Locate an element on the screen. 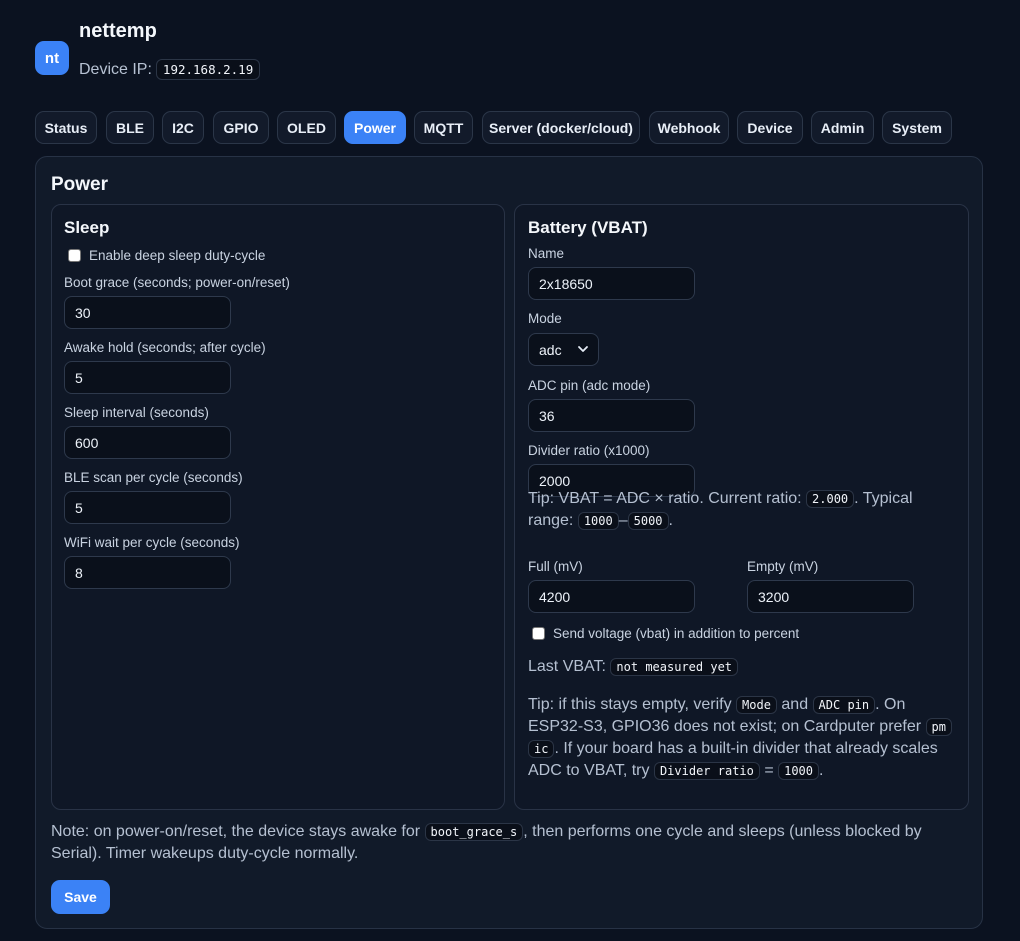 The height and width of the screenshot is (941, 1020). tab-i2c: I2C is located at coordinates (183, 127).